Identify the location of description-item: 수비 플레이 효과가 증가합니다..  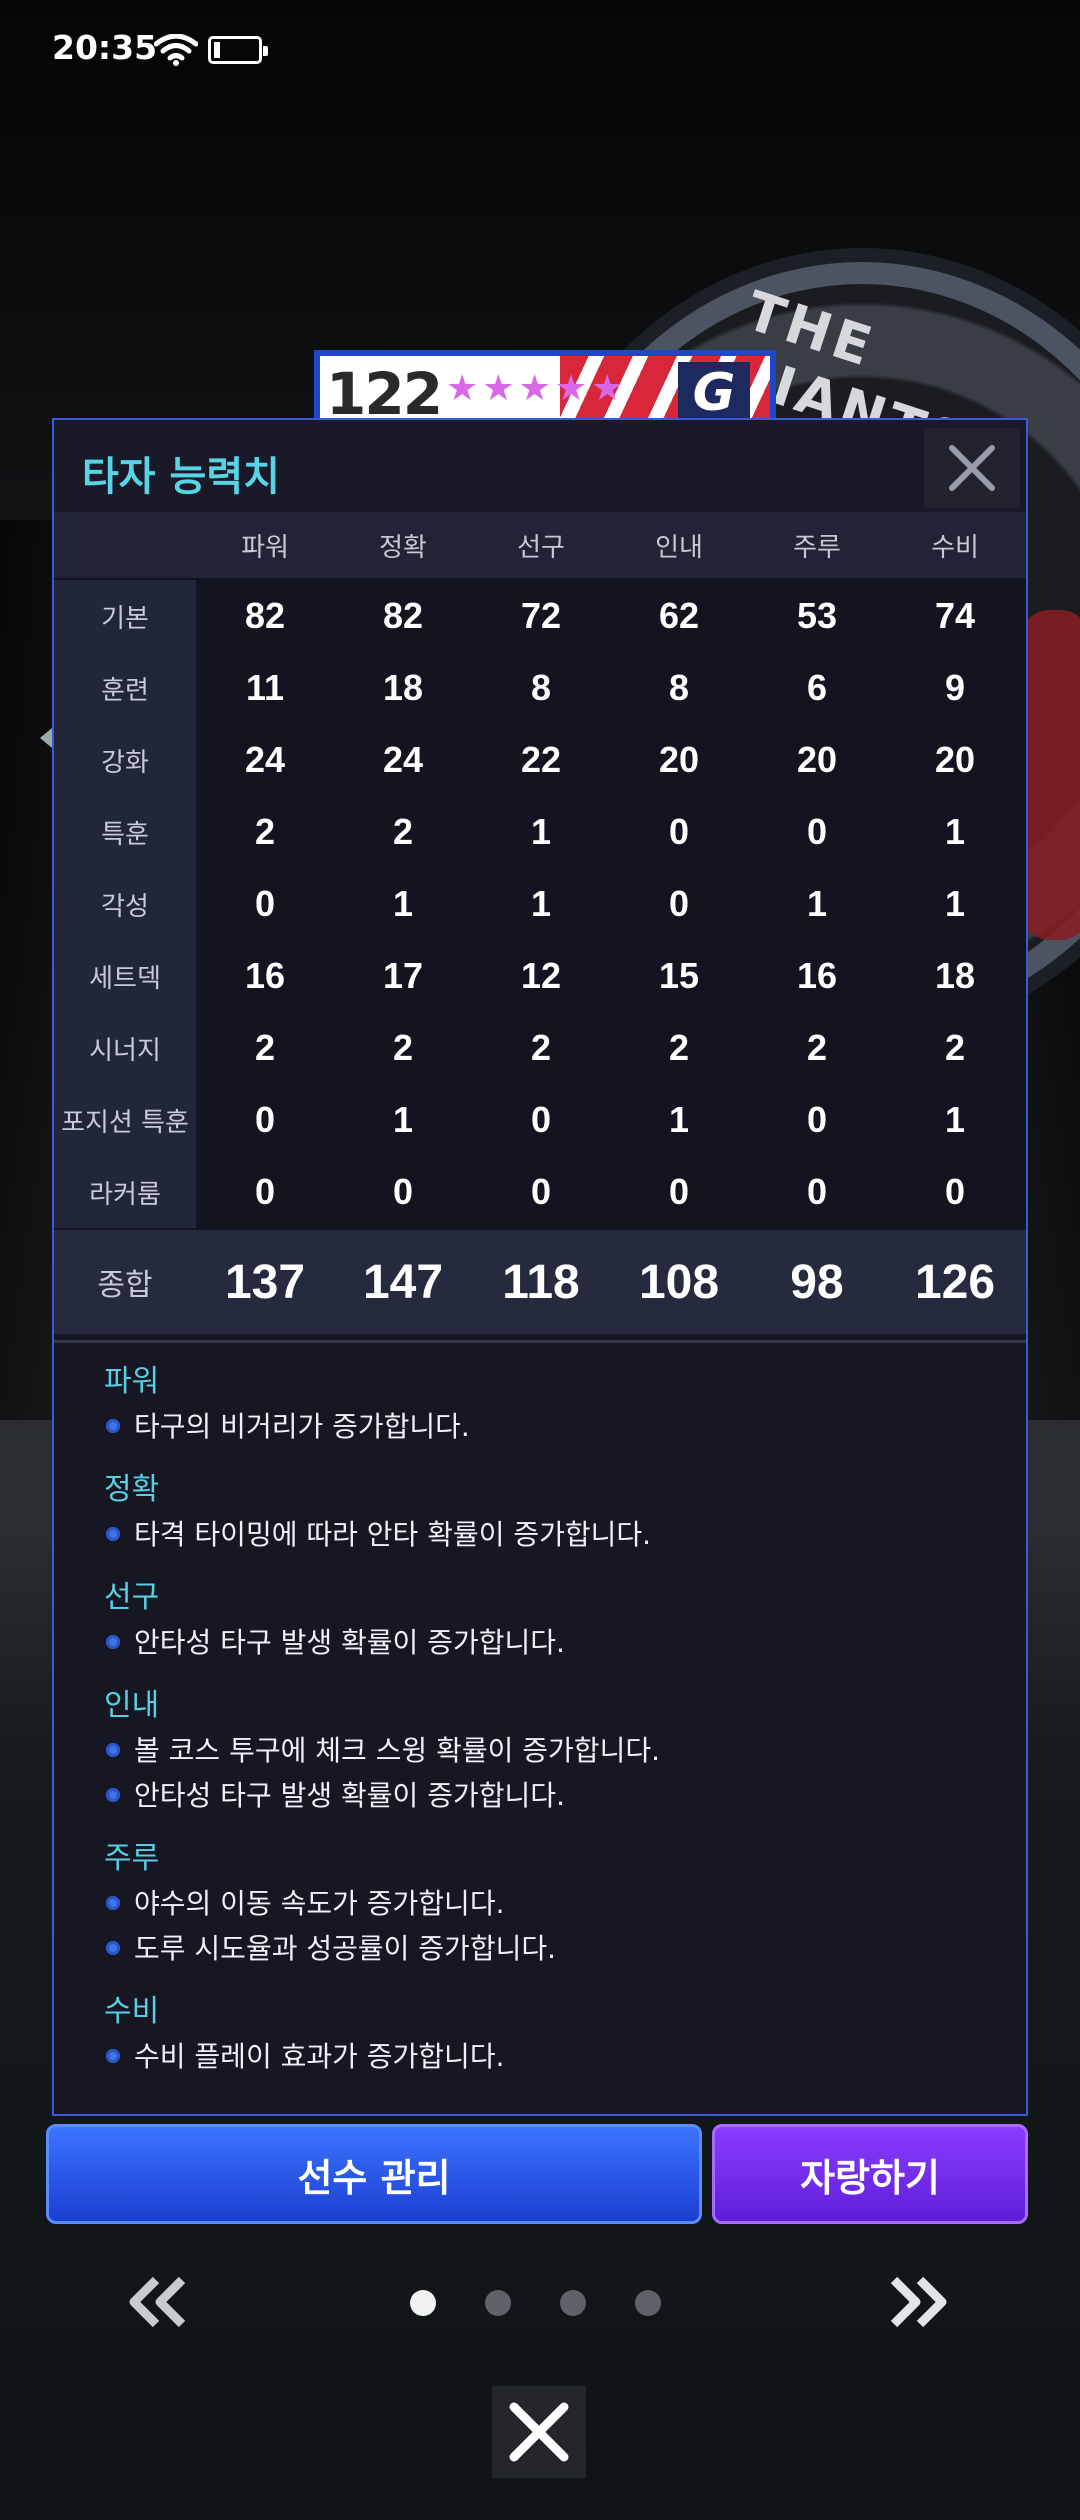
(544, 2056).